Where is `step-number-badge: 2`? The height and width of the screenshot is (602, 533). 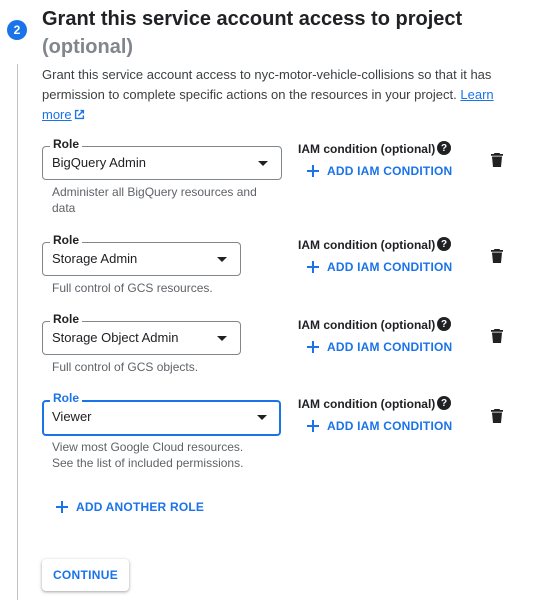
step-number-badge: 2 is located at coordinates (17, 30).